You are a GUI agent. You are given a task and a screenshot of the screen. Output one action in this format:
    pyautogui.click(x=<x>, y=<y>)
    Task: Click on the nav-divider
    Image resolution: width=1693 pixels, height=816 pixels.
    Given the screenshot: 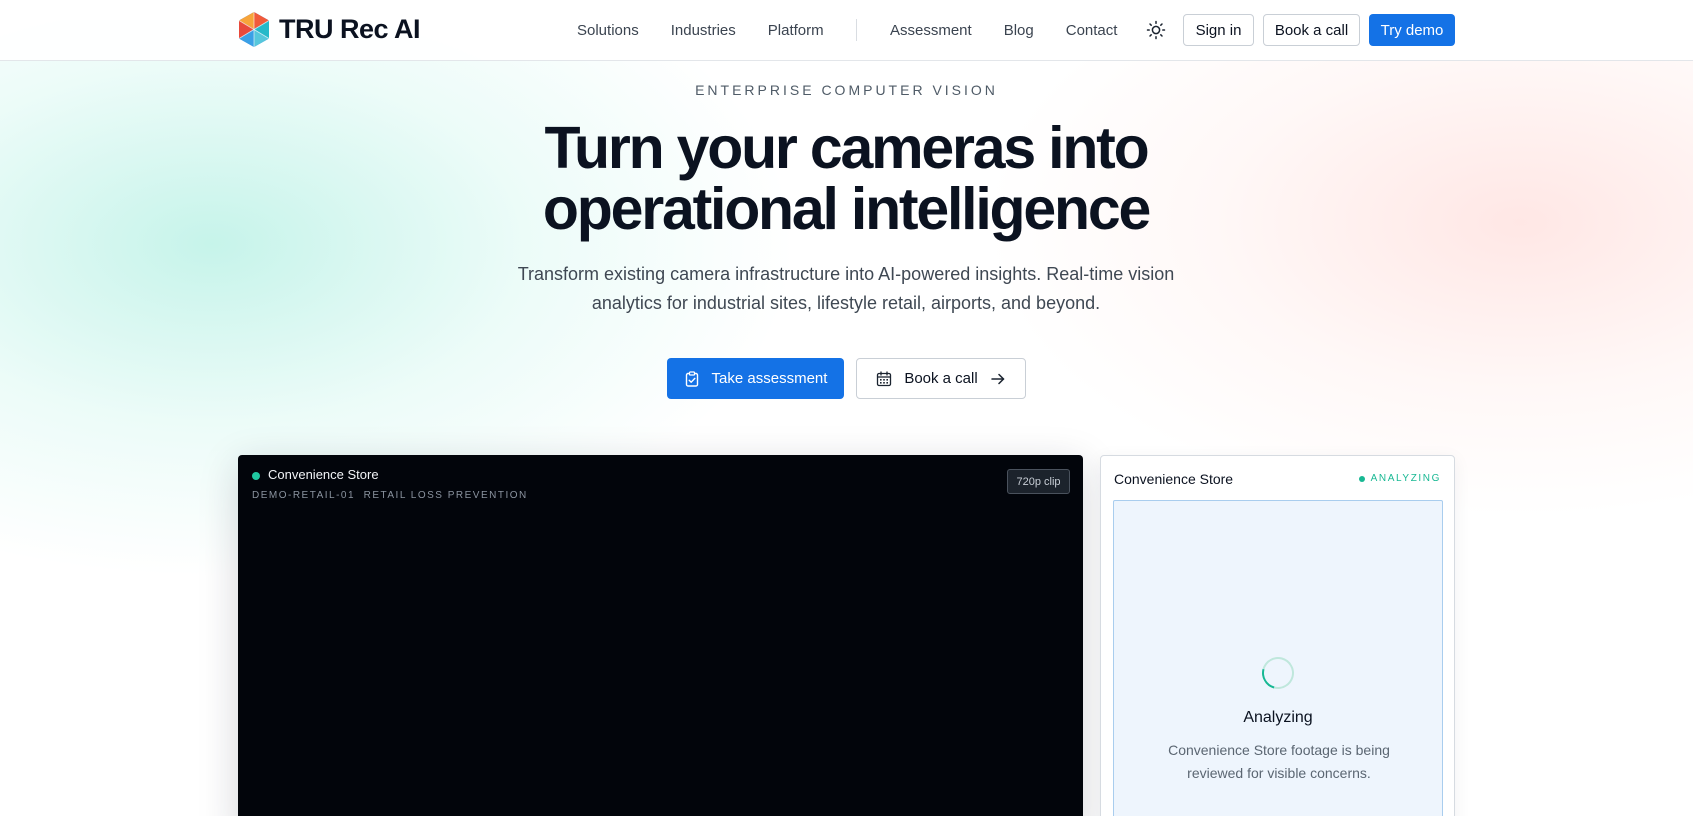 What is the action you would take?
    pyautogui.click(x=856, y=30)
    